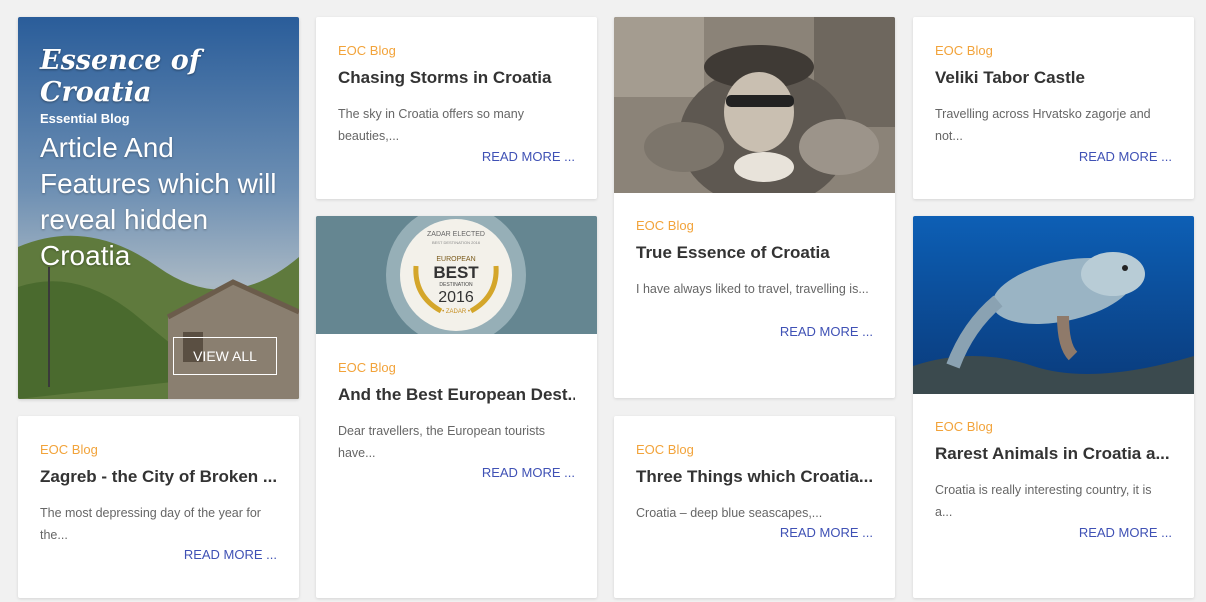 This screenshot has height=602, width=1206. Describe the element at coordinates (120, 76) in the screenshot. I see `hero-logo: Essence of Croatia` at that location.